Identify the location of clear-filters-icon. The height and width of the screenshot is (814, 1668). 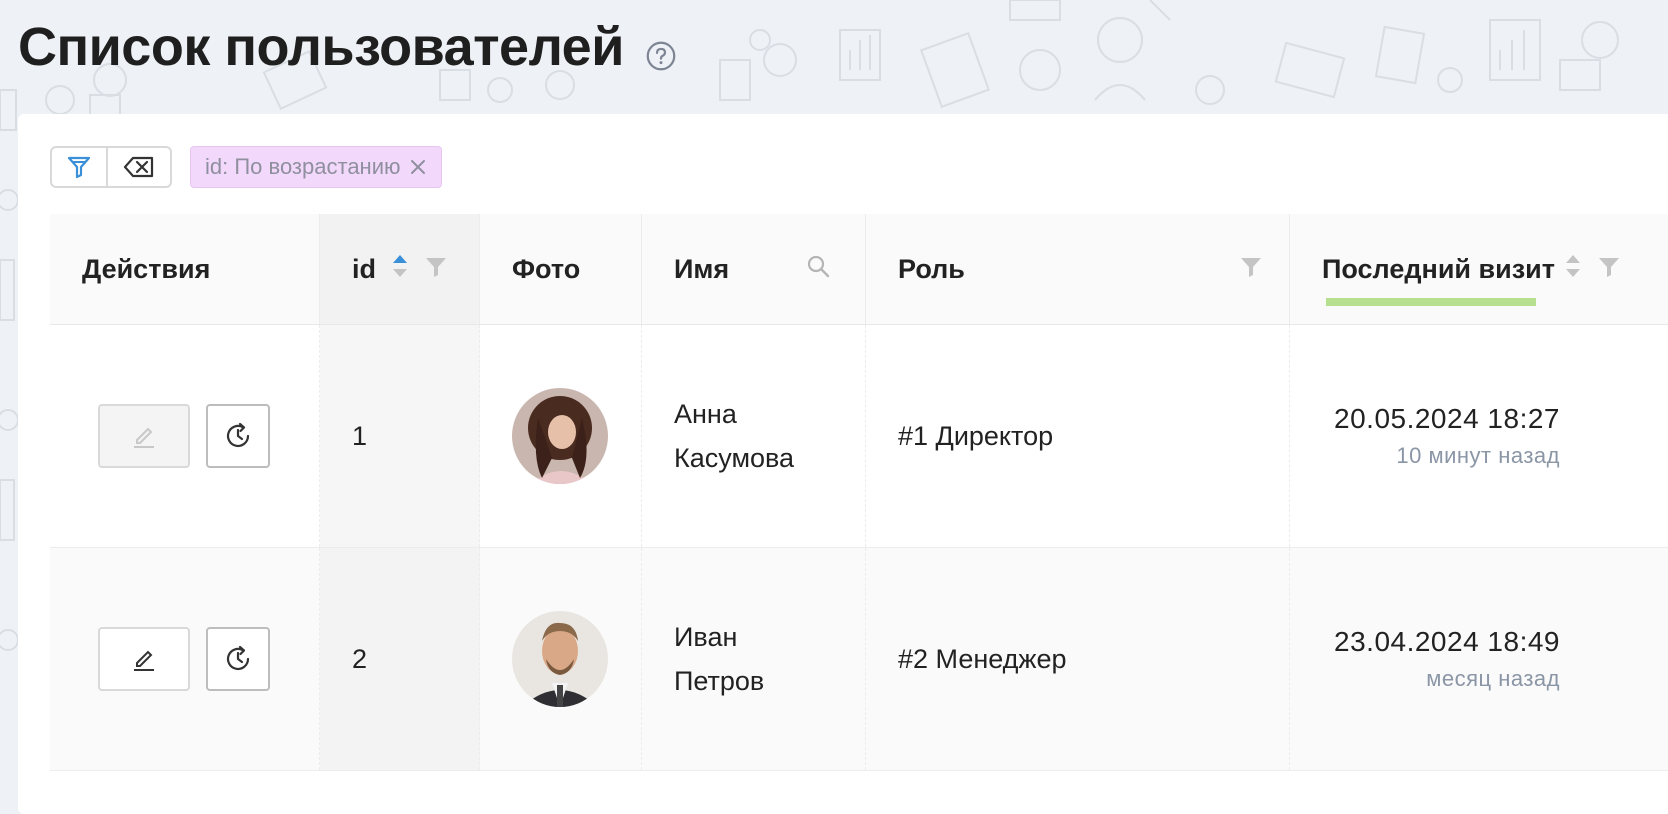
(138, 167).